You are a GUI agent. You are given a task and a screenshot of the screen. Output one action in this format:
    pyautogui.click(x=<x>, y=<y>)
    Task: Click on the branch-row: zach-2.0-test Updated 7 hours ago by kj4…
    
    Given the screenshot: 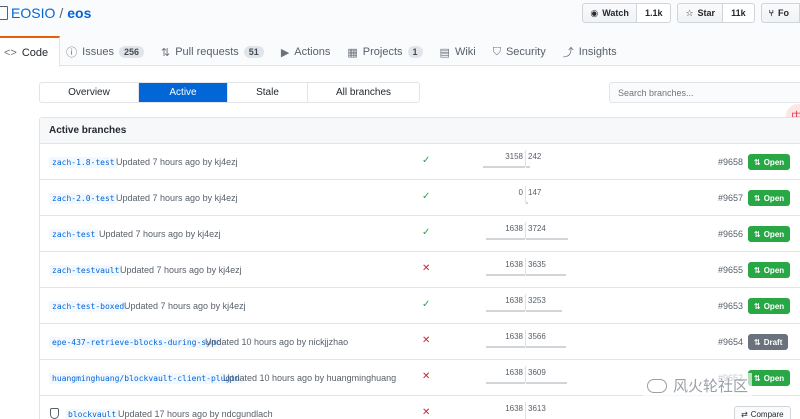 What is the action you would take?
    pyautogui.click(x=420, y=198)
    